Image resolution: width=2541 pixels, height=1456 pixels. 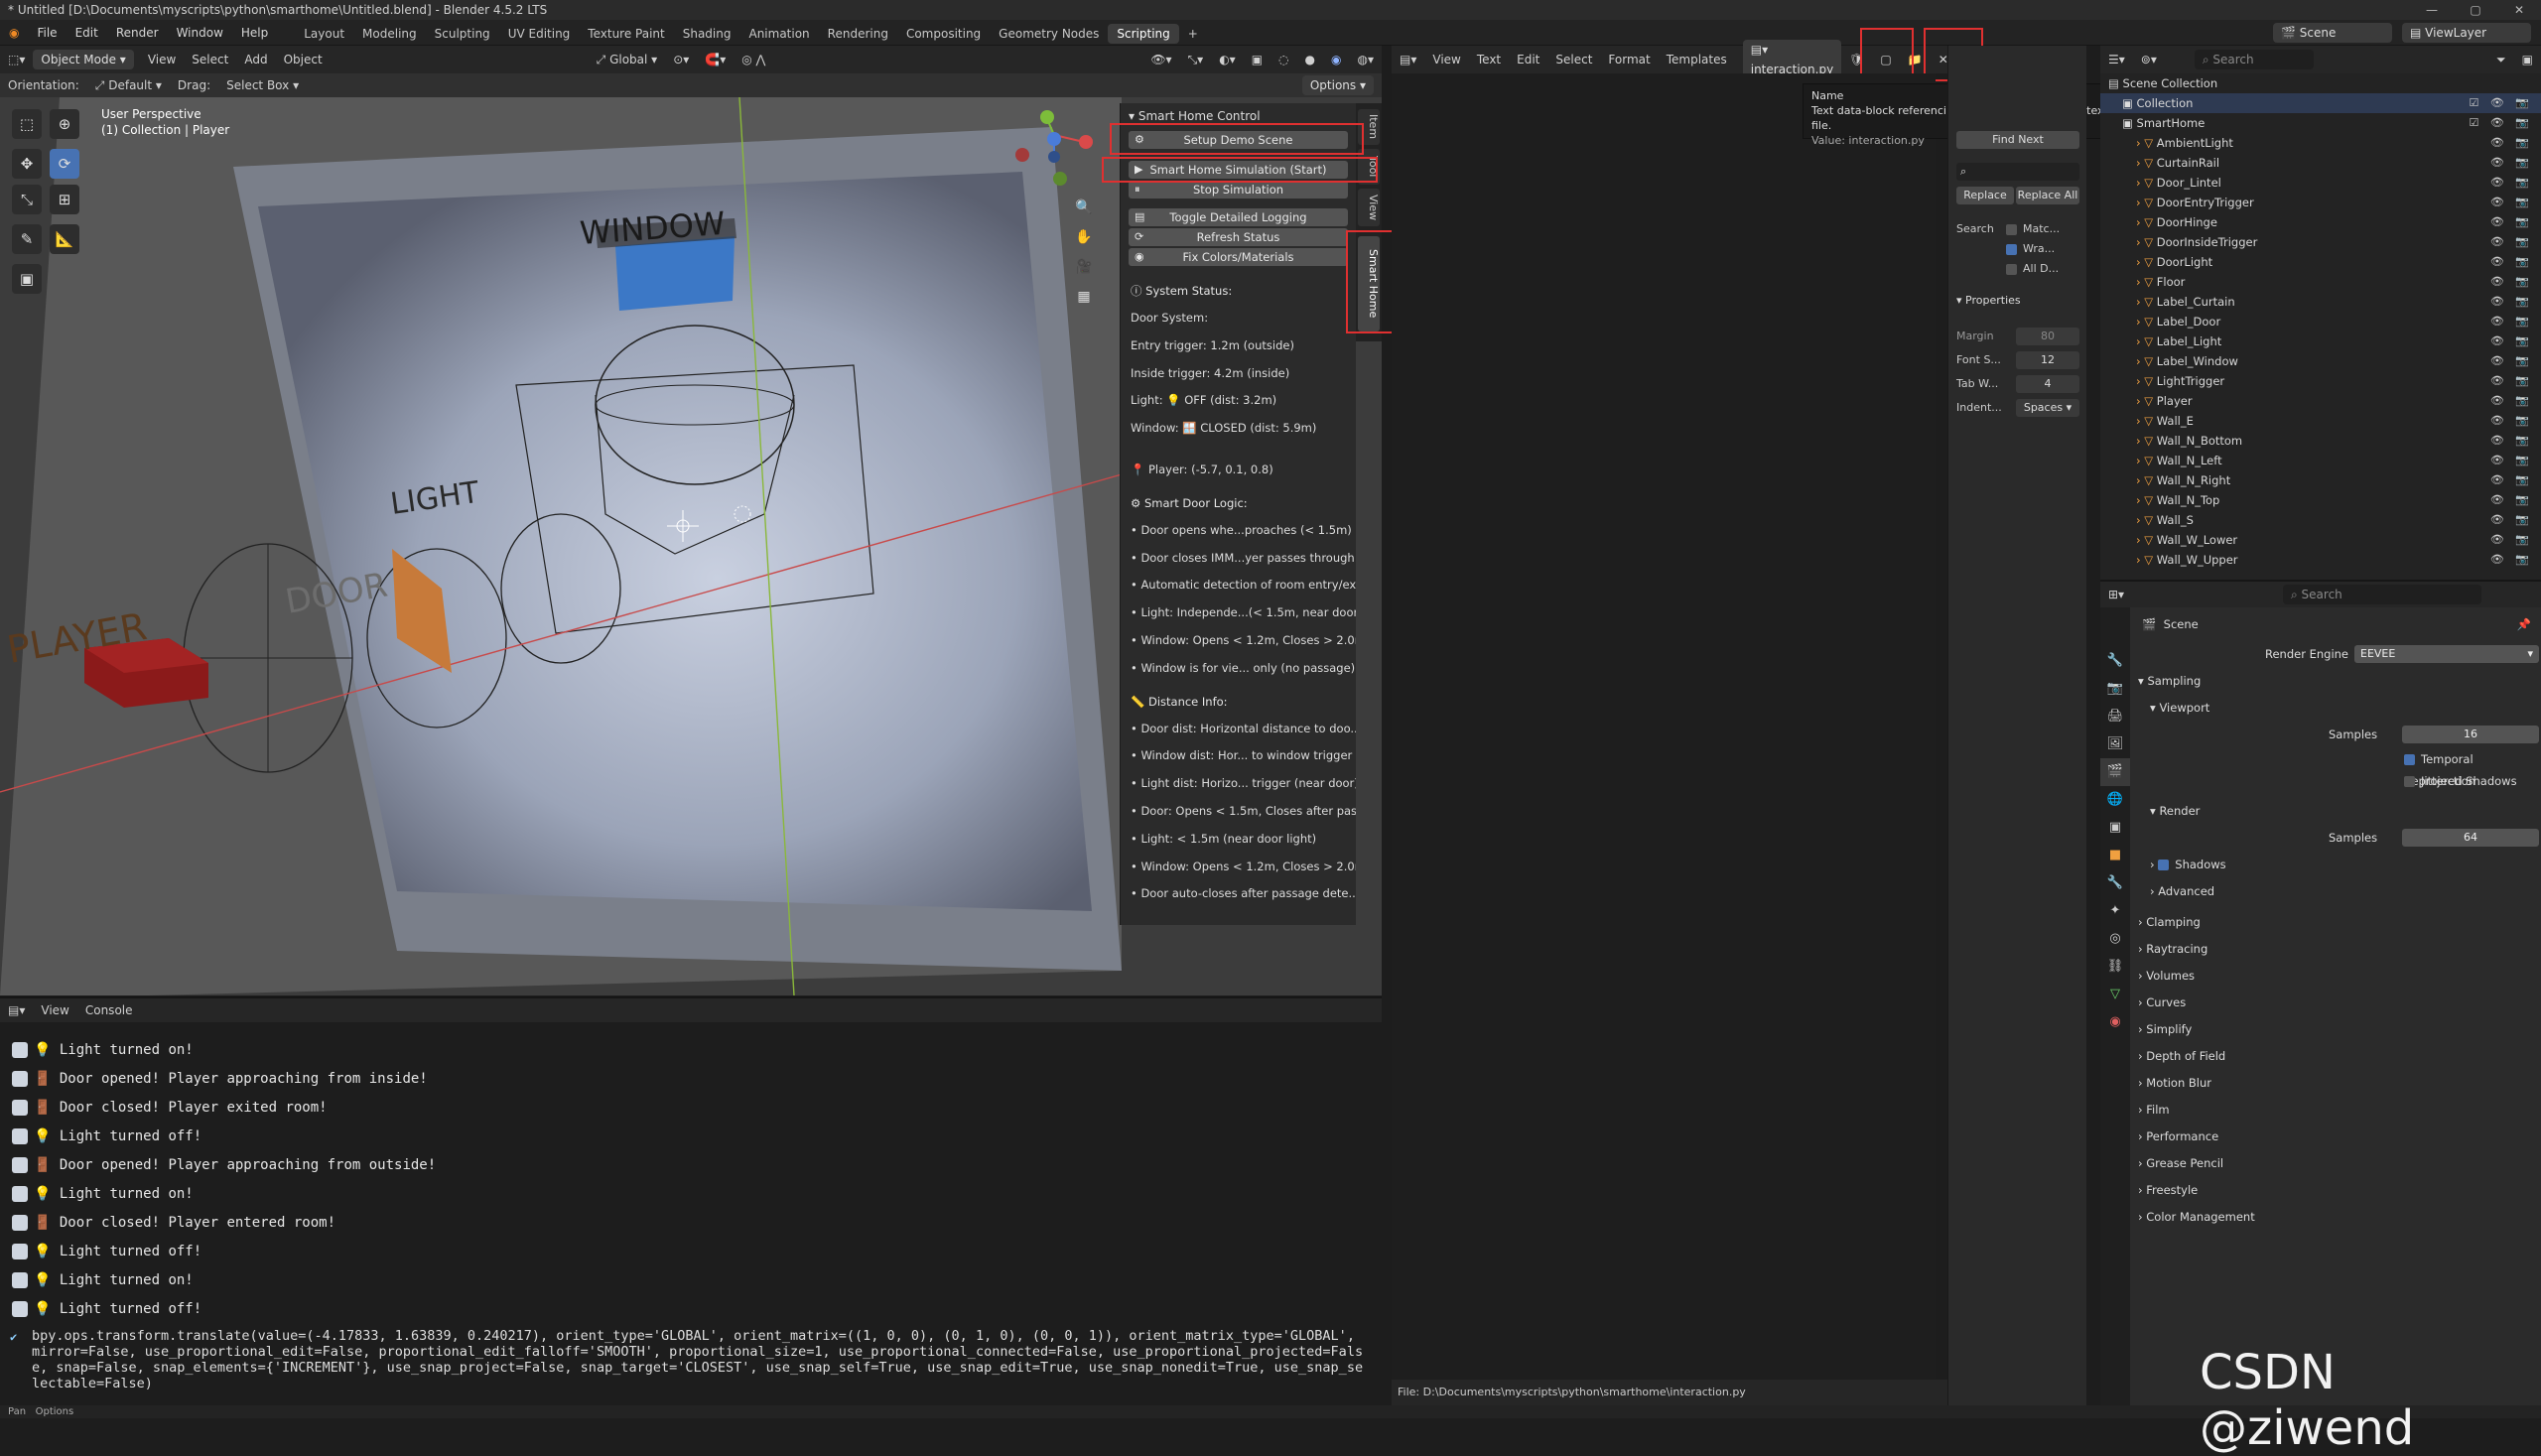 What do you see at coordinates (2321, 83) in the screenshot?
I see `outliner-root: ▤ Scene Collection` at bounding box center [2321, 83].